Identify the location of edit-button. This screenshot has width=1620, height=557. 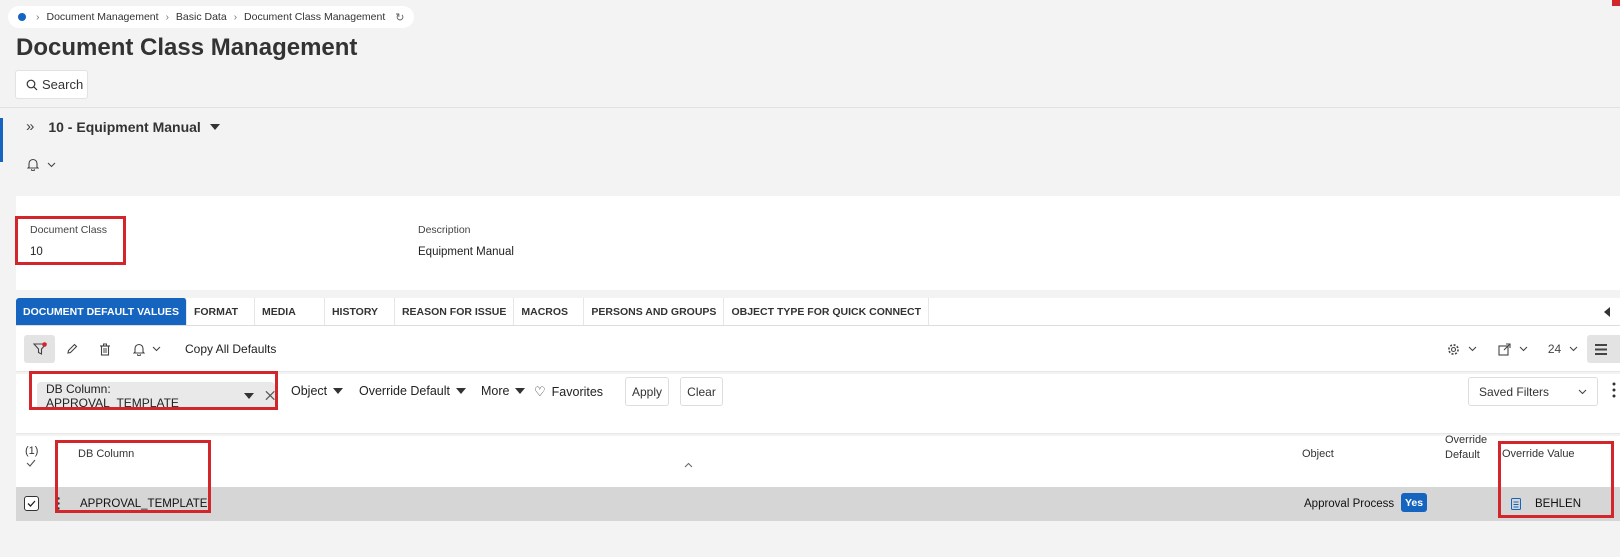
(72, 349).